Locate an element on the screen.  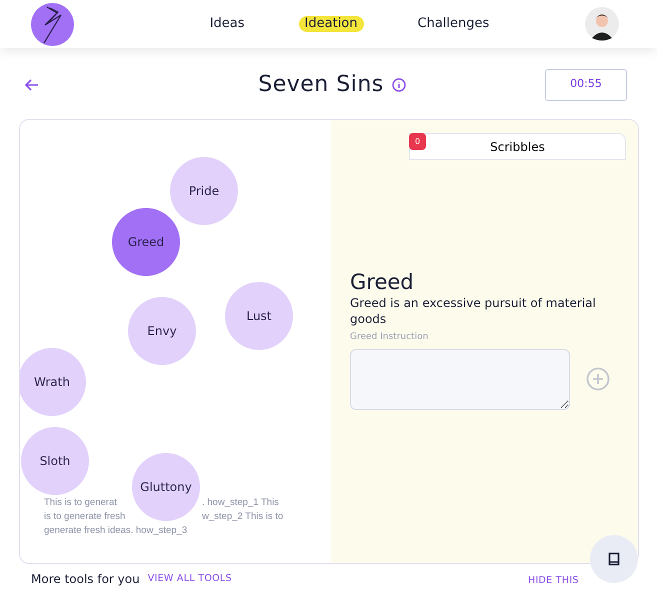
timer-button: 00:55 is located at coordinates (585, 84).